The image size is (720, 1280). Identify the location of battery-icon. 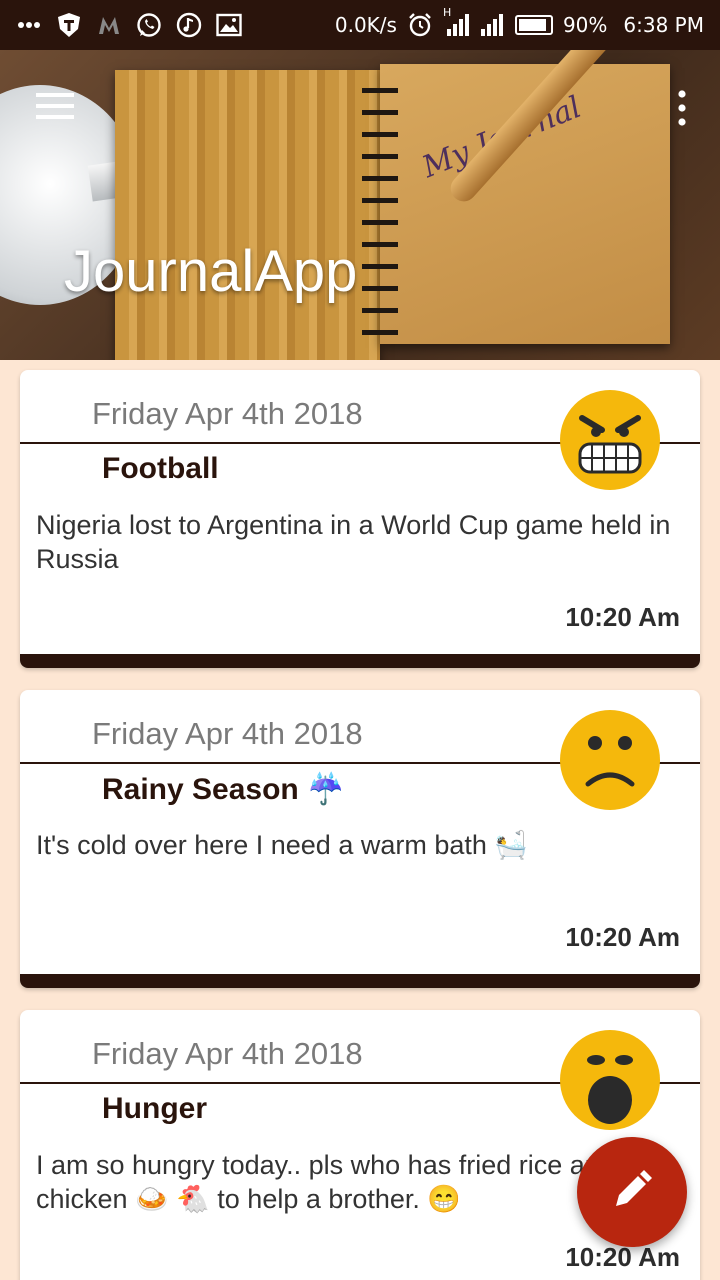
(533, 25).